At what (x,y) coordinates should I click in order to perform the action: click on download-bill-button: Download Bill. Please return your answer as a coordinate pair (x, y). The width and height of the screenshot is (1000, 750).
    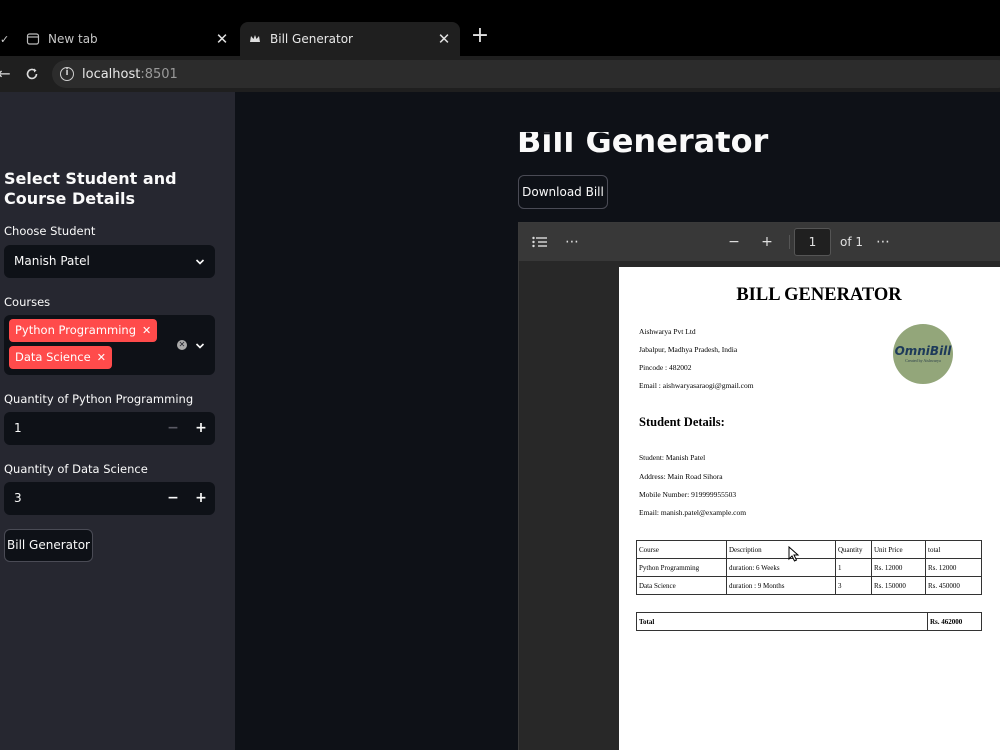
    Looking at the image, I should click on (563, 192).